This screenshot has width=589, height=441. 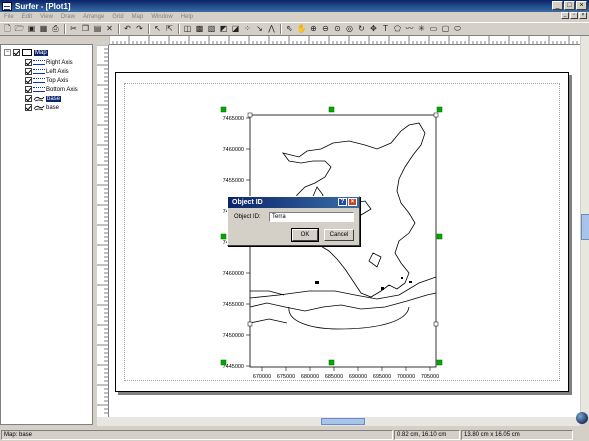 I want to click on zoom-page-icon: ◎, so click(x=349, y=29).